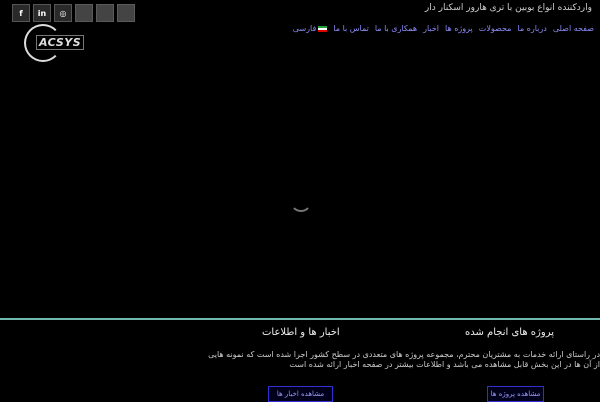 This screenshot has width=600, height=402. I want to click on site-logo: ACSYS, so click(57, 43).